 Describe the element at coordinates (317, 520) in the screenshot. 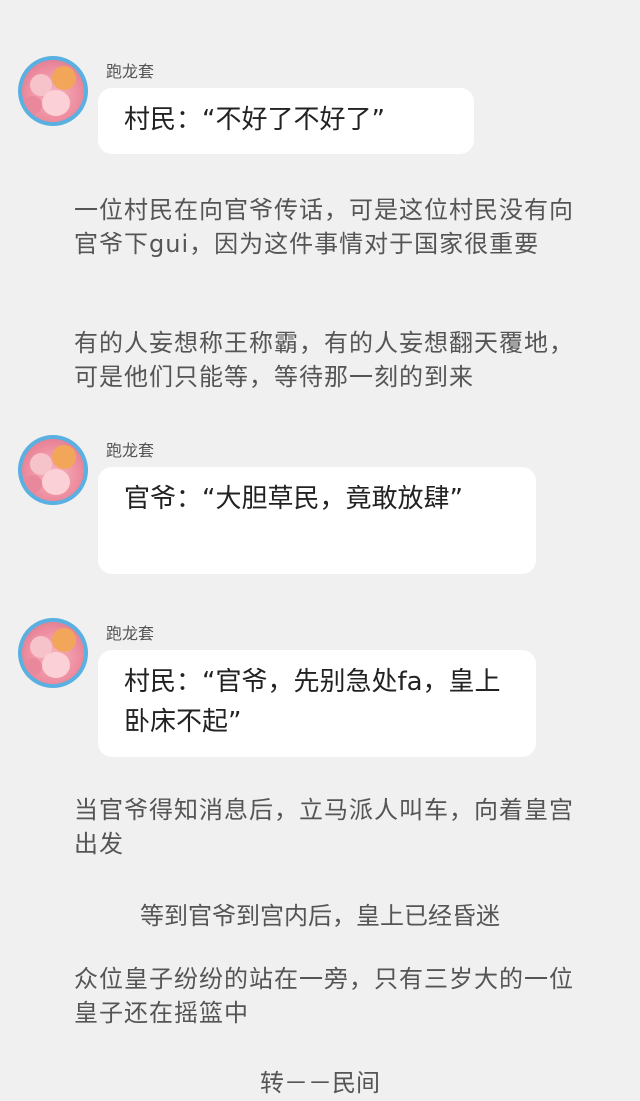

I see `message-bubble: 官爷：“大胆草民，竟敢放肆”` at that location.